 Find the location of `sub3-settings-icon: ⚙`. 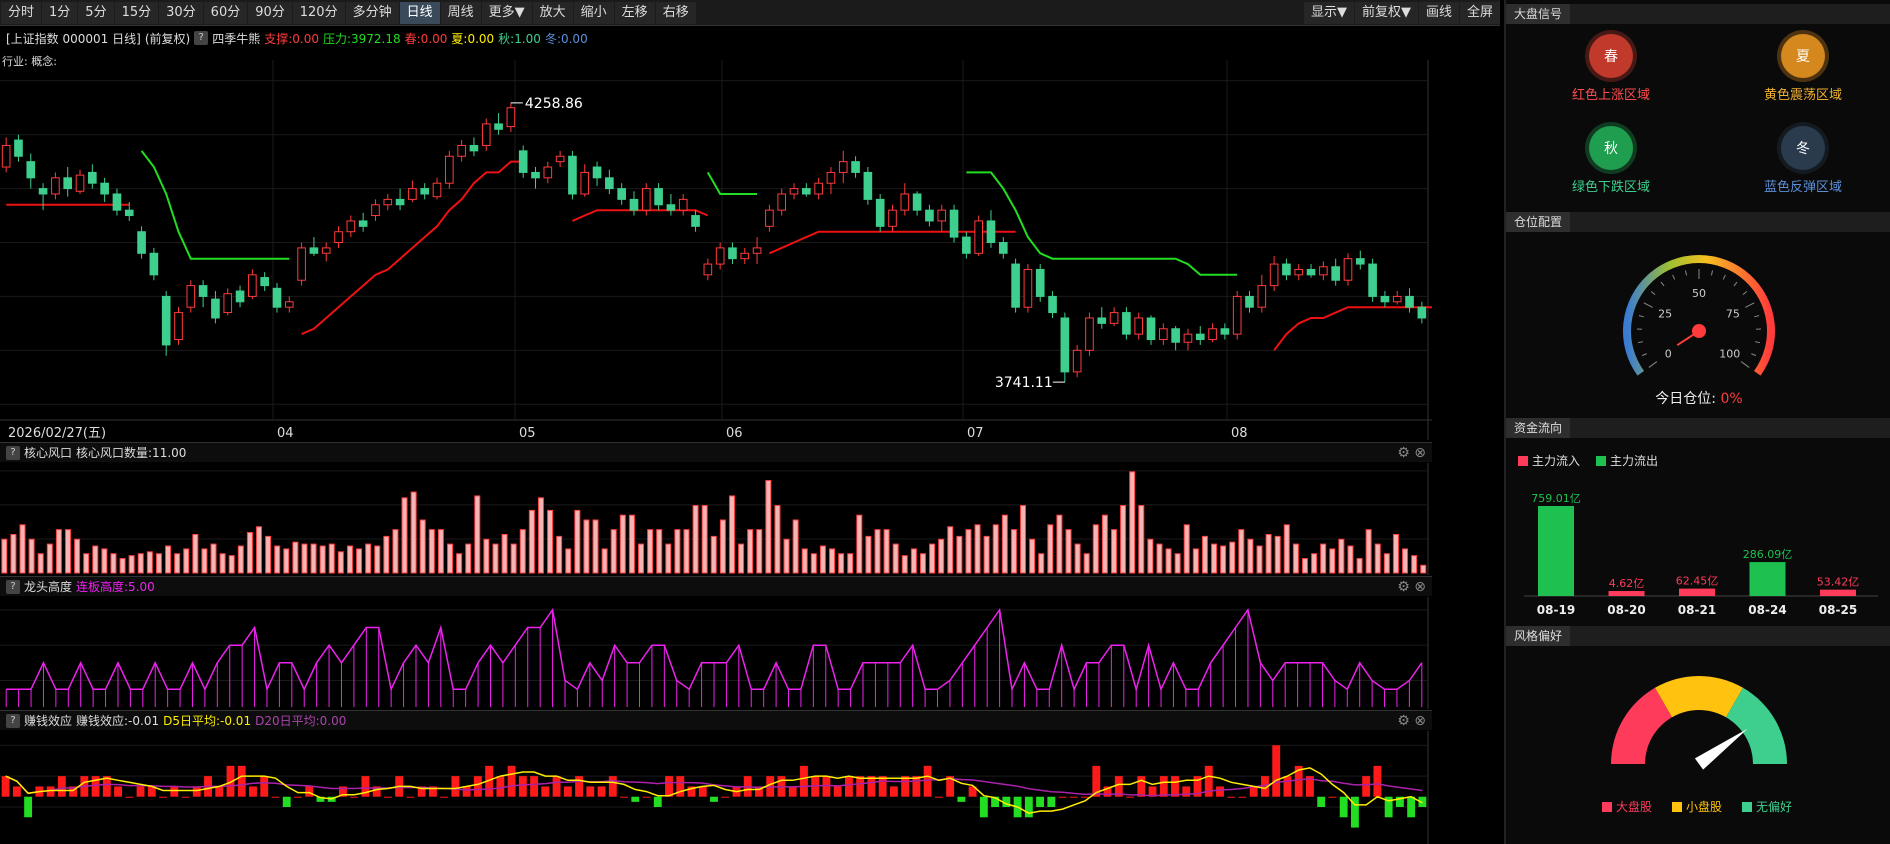

sub3-settings-icon: ⚙ is located at coordinates (1403, 721).